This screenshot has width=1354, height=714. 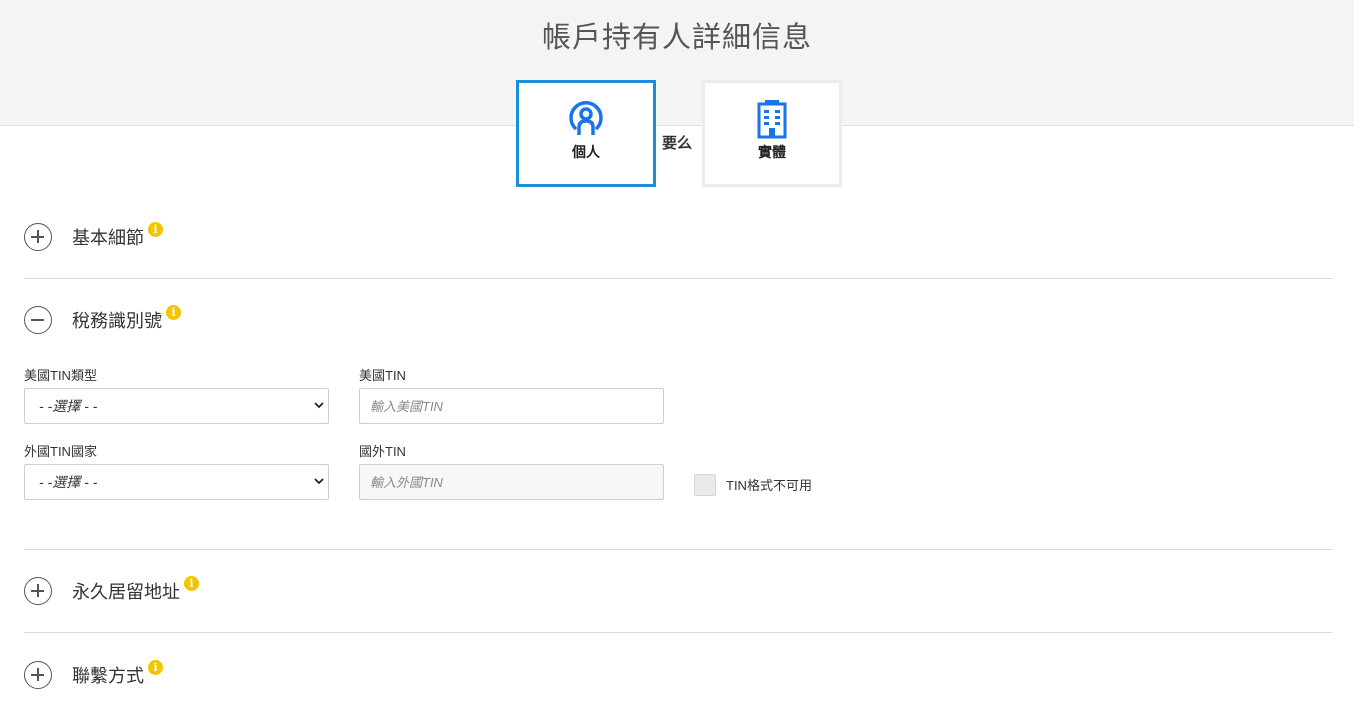 What do you see at coordinates (60, 451) in the screenshot?
I see `foreign-tin-country-label: 外國TIN國家` at bounding box center [60, 451].